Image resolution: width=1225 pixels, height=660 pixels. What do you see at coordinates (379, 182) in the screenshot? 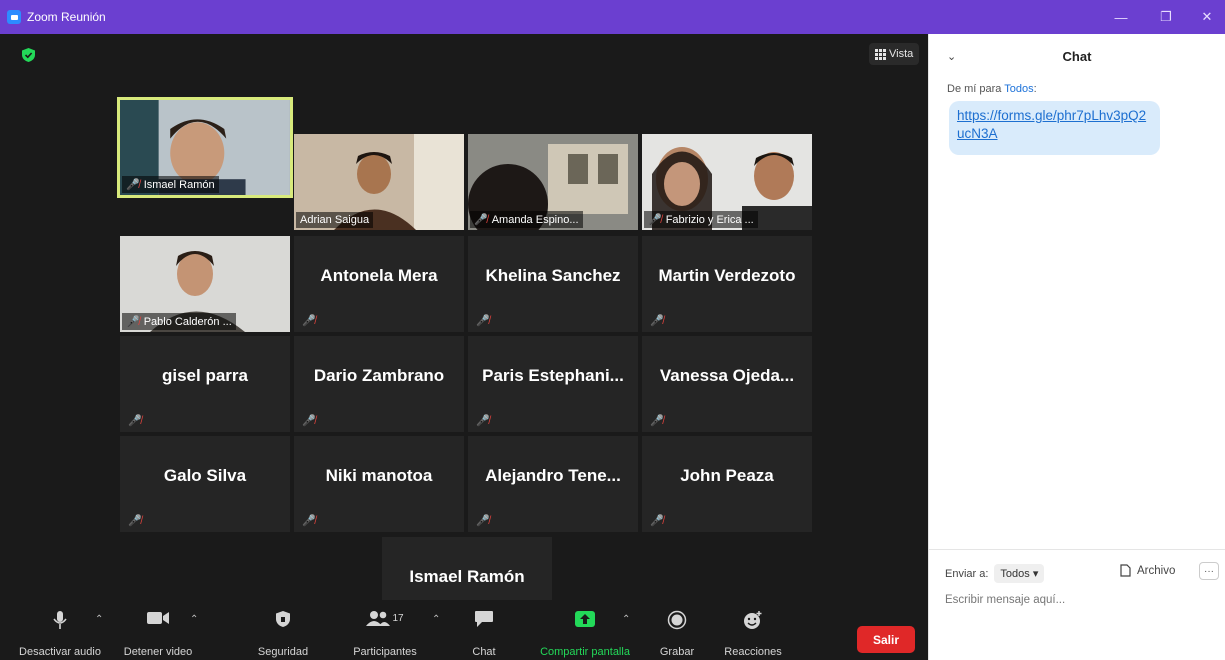
I see `video-tile: Adrian Saigua` at bounding box center [379, 182].